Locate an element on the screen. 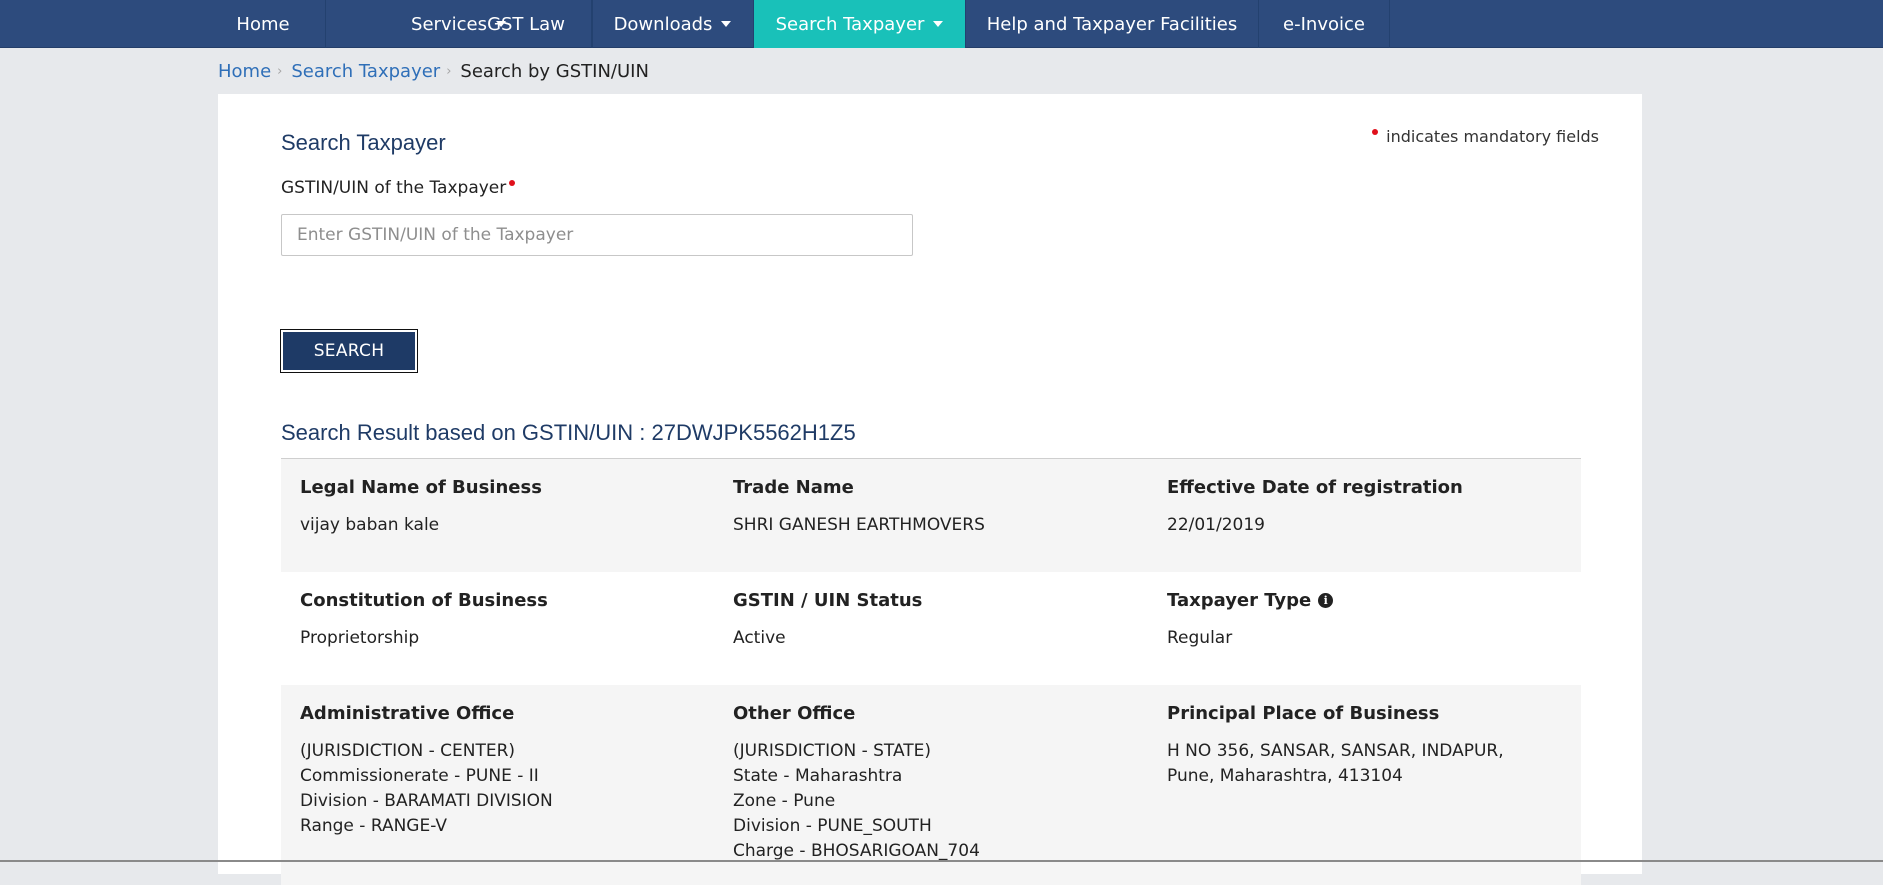  other-office-line: (JURISDICTION - STATE) is located at coordinates (832, 751).